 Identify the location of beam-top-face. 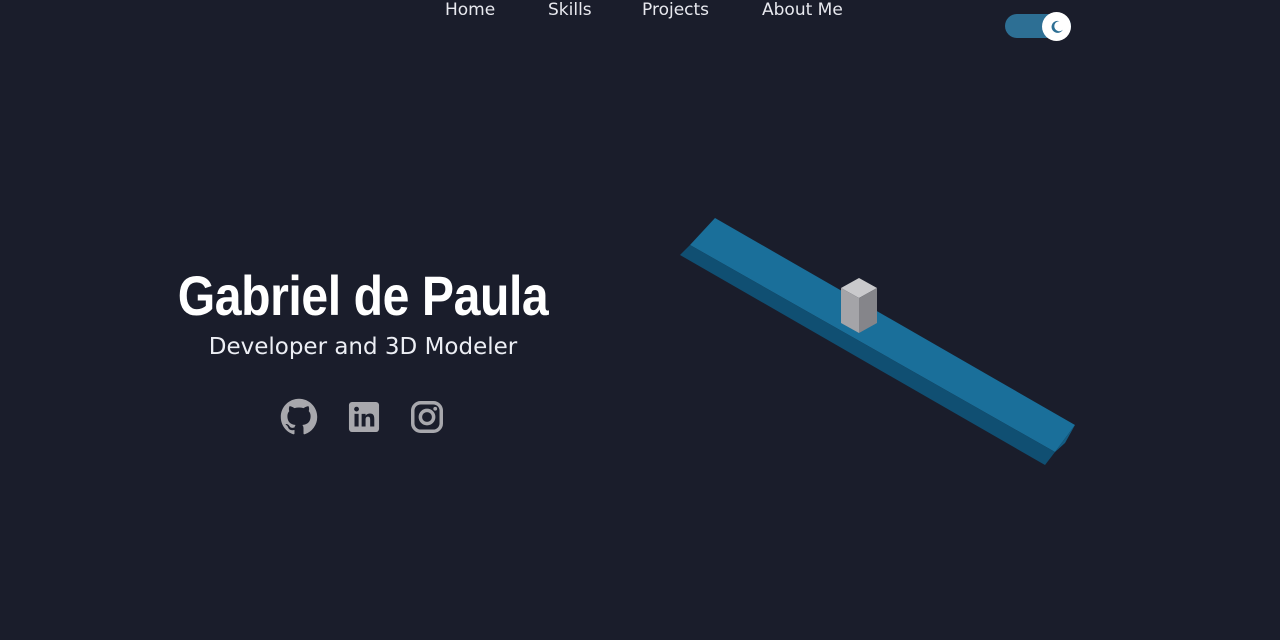
(882, 335).